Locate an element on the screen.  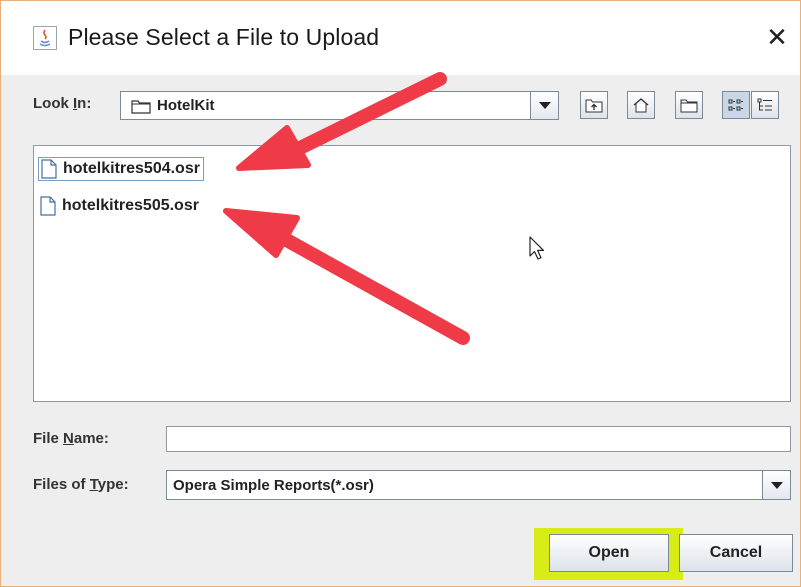
files-of-type-label: Files of Type: is located at coordinates (81, 484).